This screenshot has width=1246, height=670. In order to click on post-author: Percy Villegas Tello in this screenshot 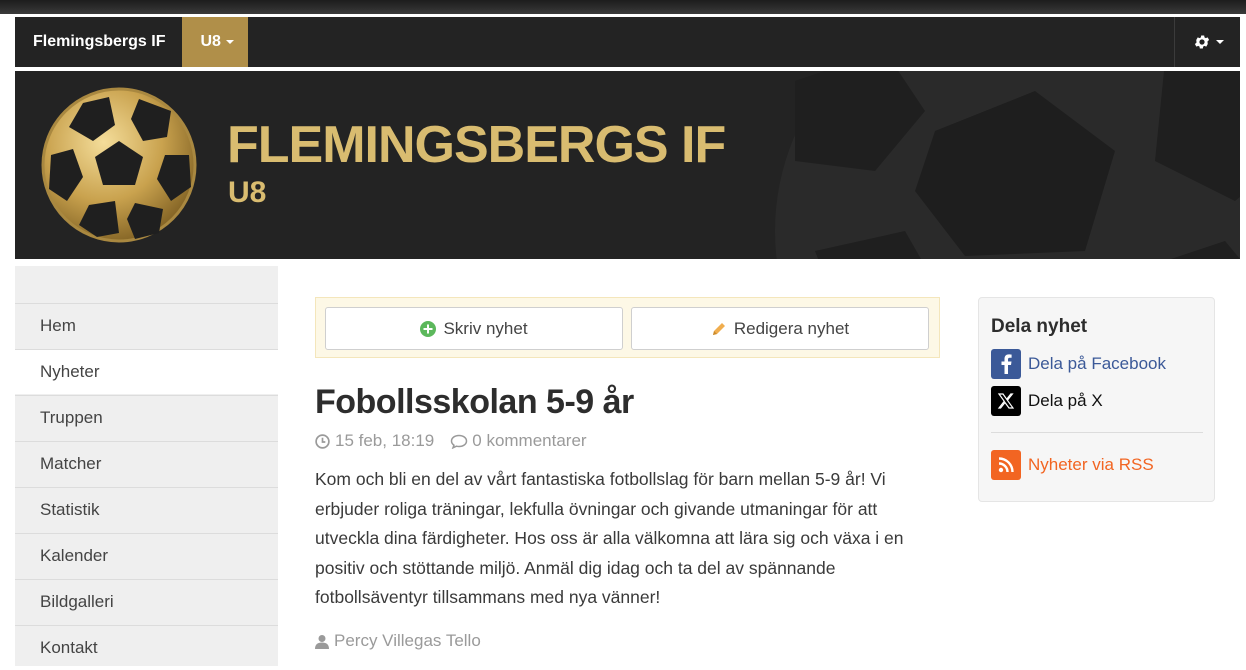, I will do `click(398, 641)`.